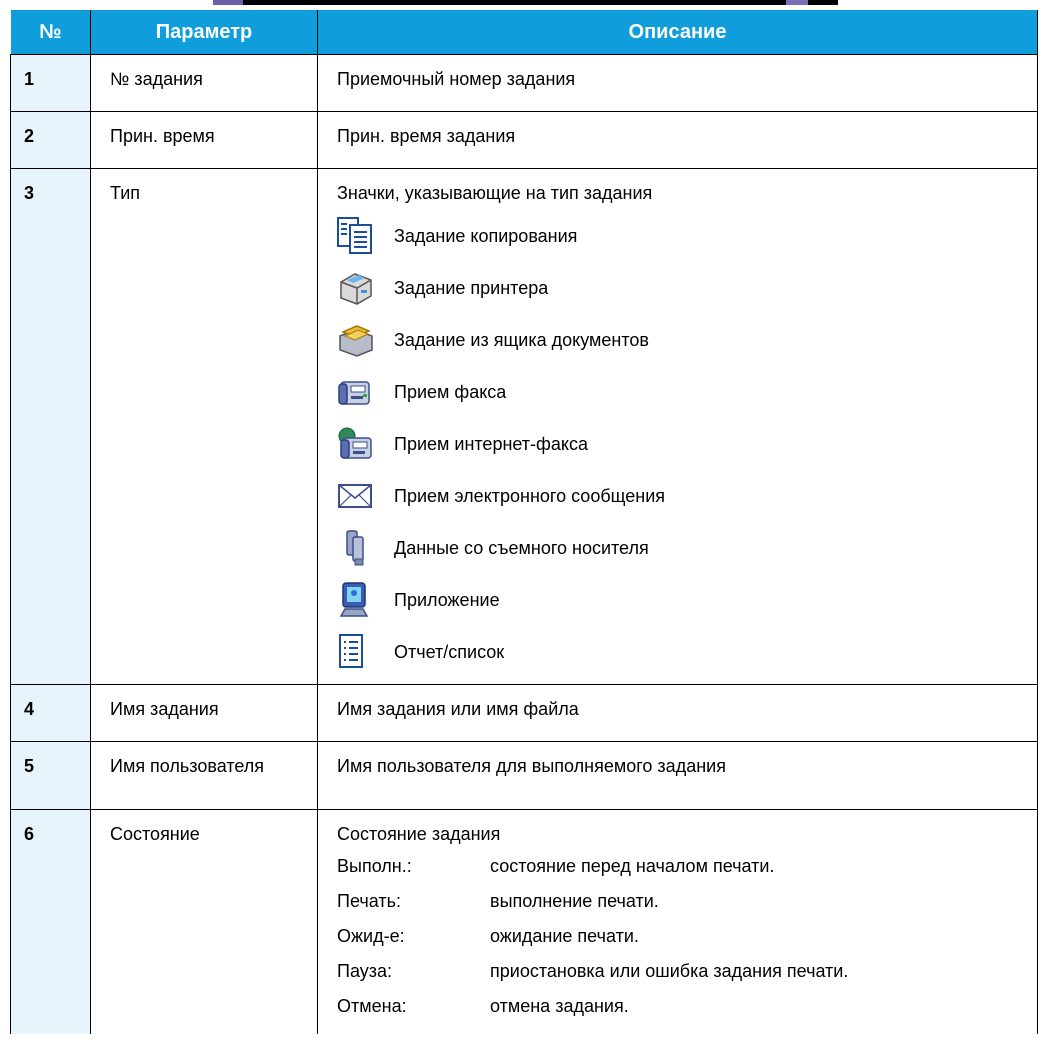  Describe the element at coordinates (525, 2) in the screenshot. I see `top-bar-decoration` at that location.